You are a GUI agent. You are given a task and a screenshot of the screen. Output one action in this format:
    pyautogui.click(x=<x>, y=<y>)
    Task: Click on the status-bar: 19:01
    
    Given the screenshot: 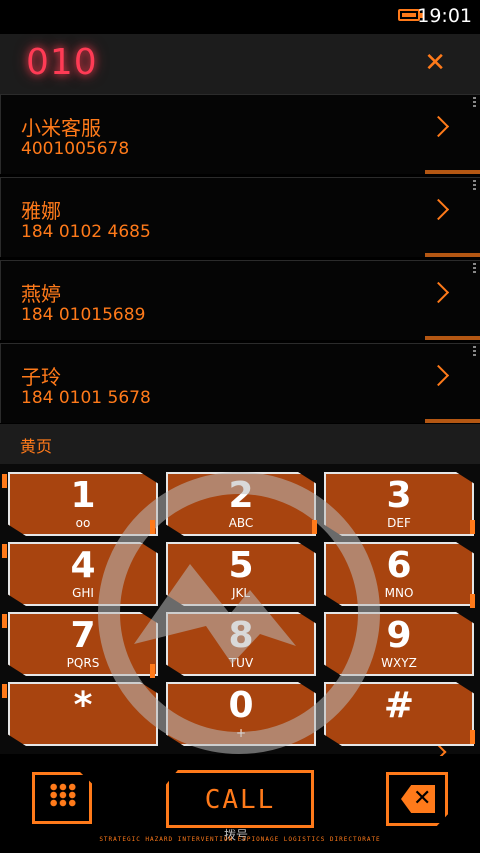 What is the action you would take?
    pyautogui.click(x=240, y=17)
    